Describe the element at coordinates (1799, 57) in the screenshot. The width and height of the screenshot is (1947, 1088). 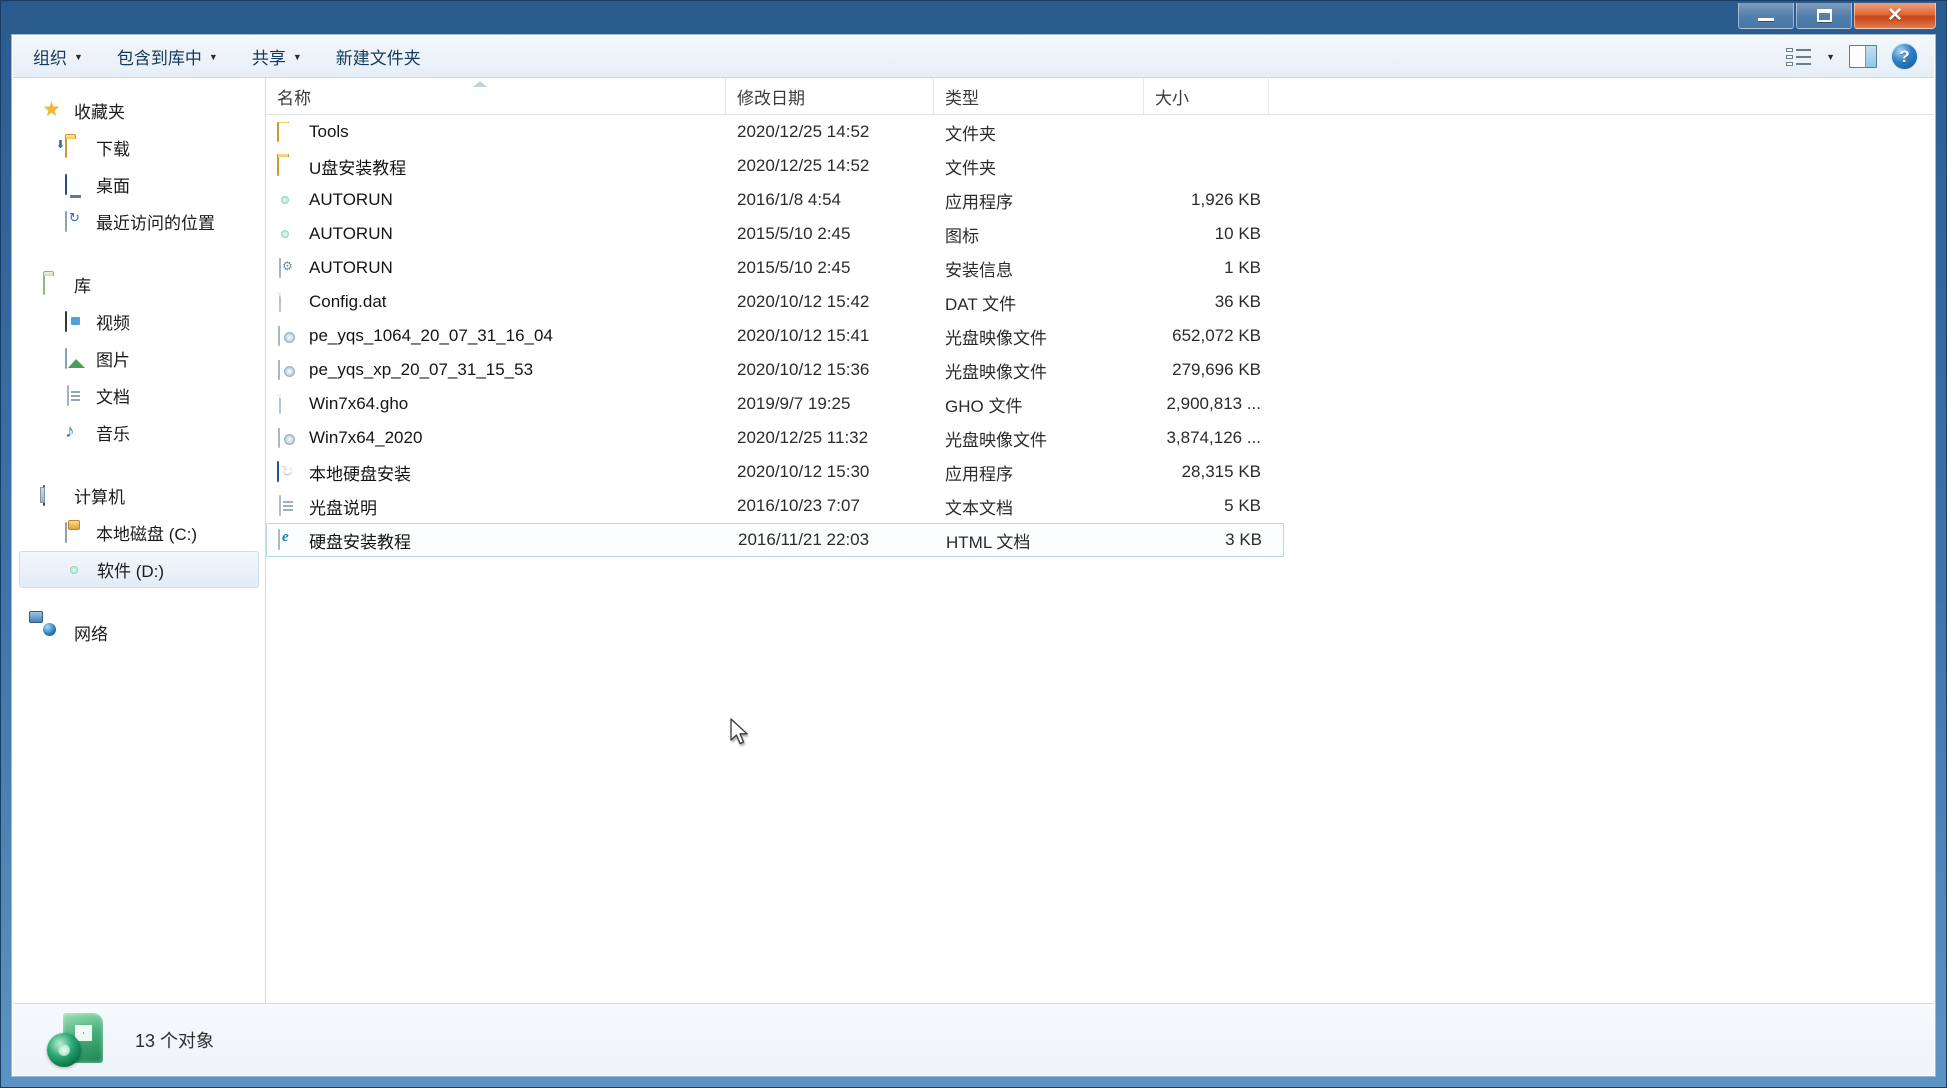
I see `view-mode-icon` at that location.